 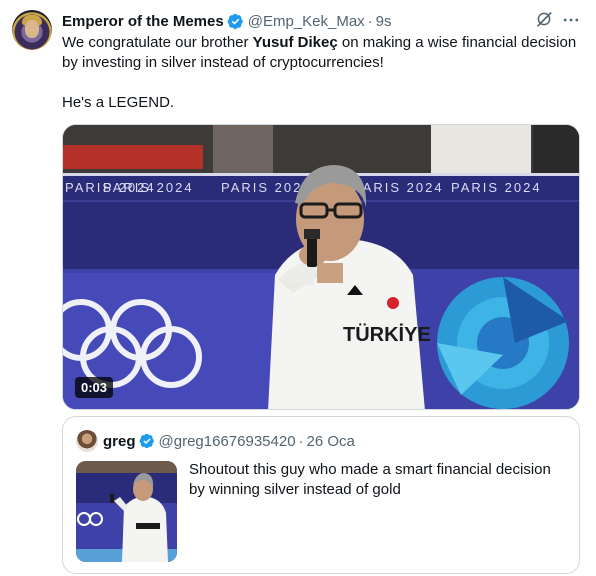 I want to click on quoted-author-avatar, so click(x=87, y=441).